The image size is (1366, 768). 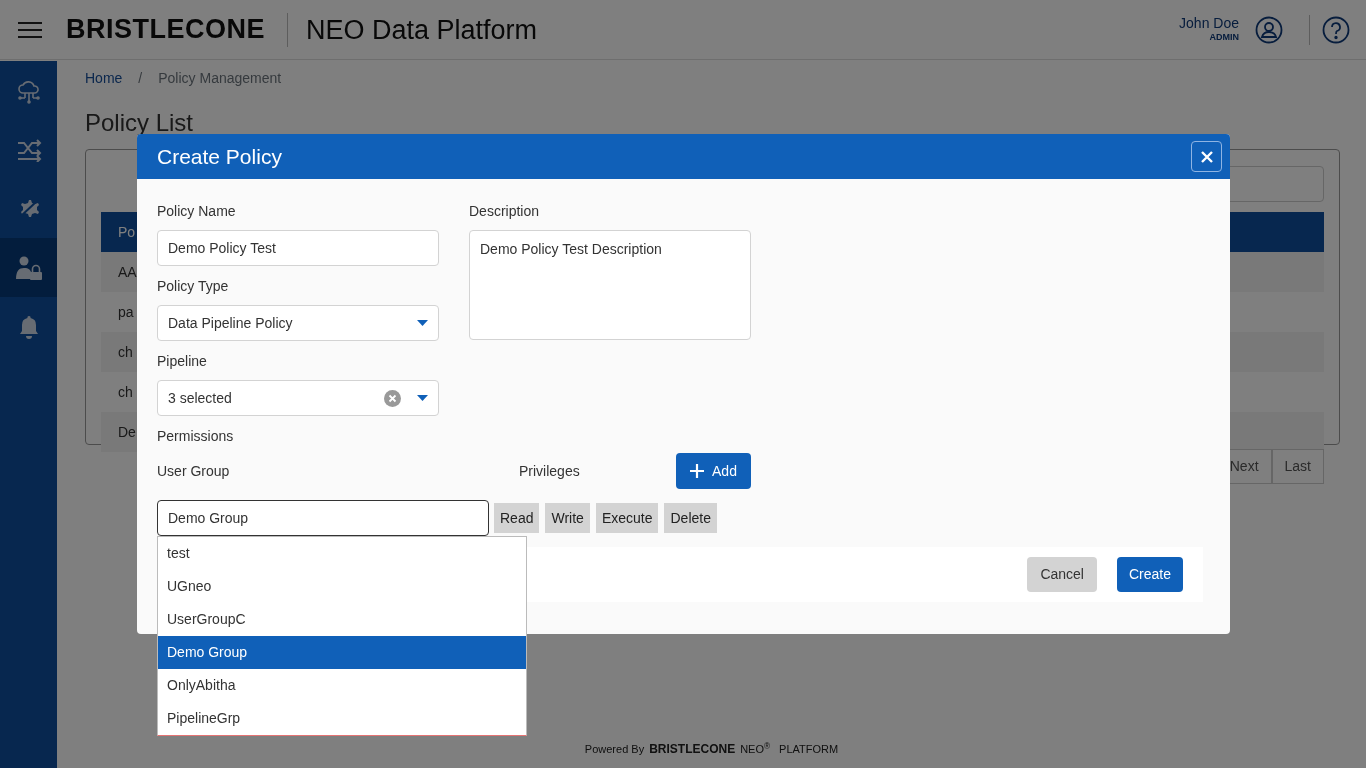 I want to click on shuffle-icon, so click(x=28, y=149).